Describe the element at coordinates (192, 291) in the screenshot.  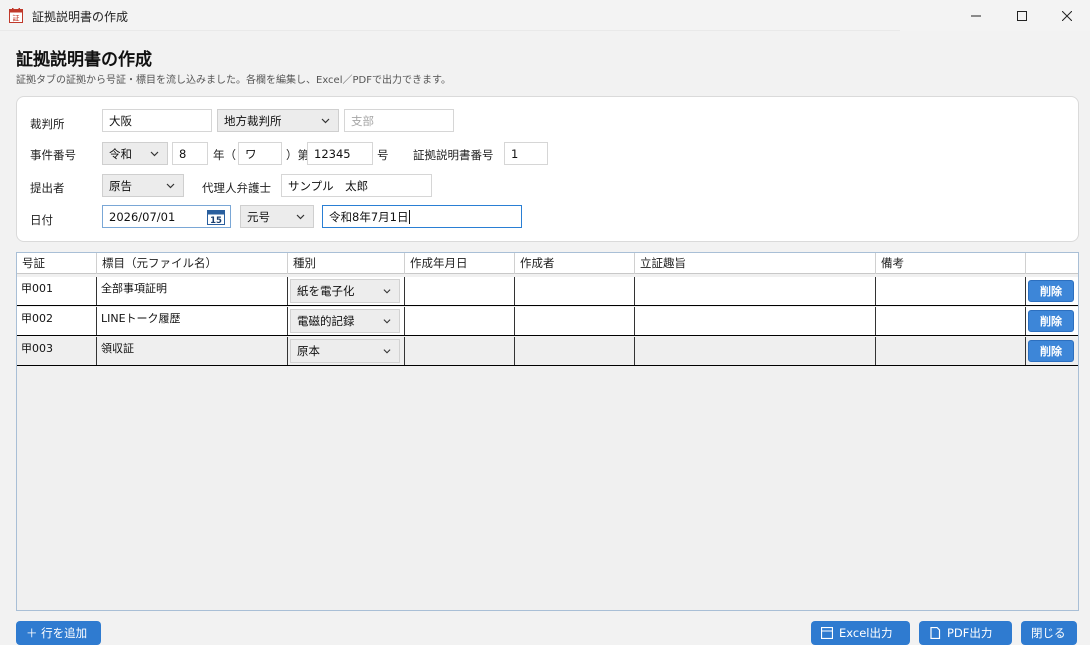
I see `cell-title: 全部事項証明` at that location.